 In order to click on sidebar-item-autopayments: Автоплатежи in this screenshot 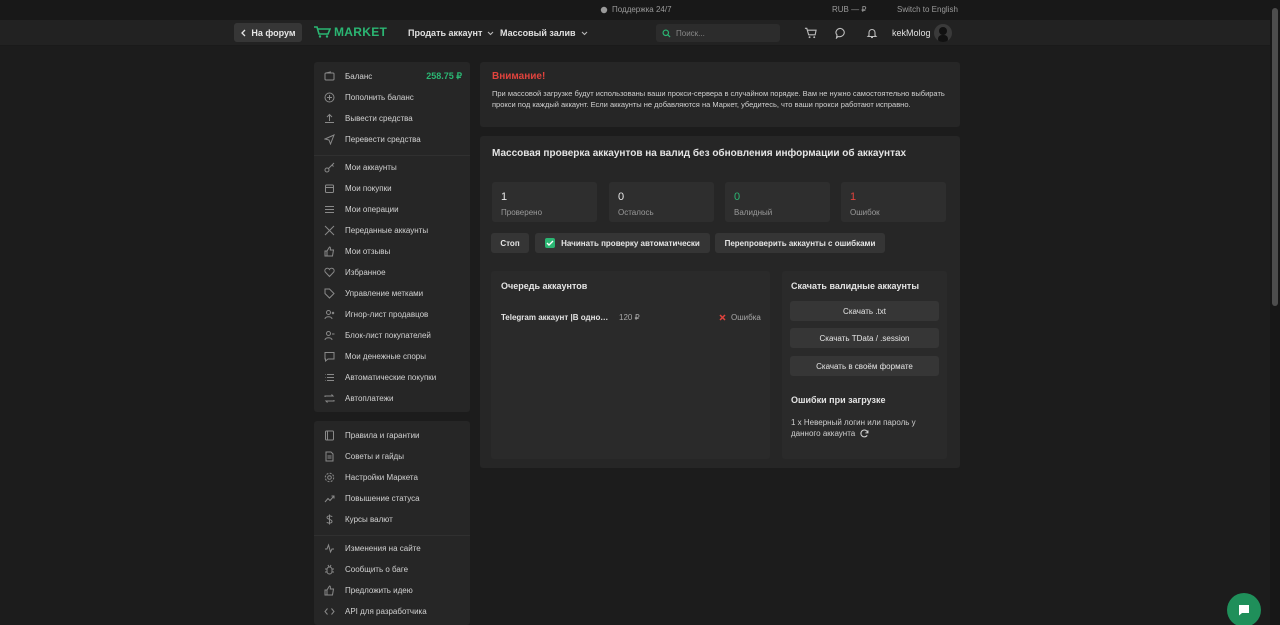, I will do `click(392, 398)`.